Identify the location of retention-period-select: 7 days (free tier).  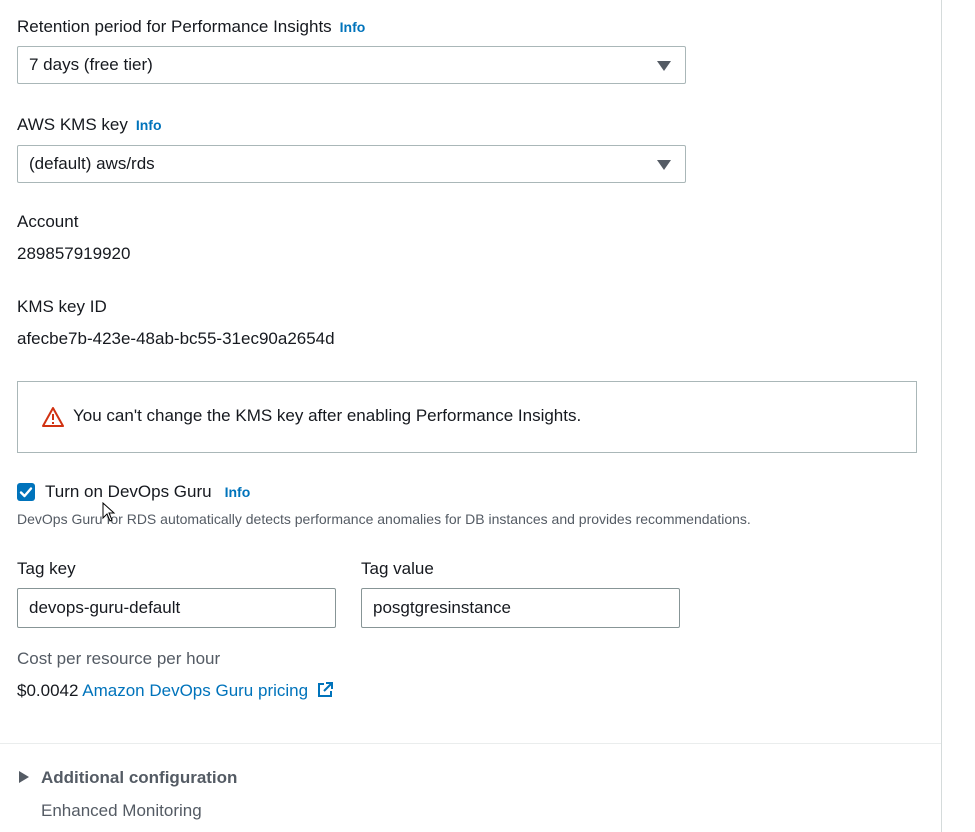
(351, 65).